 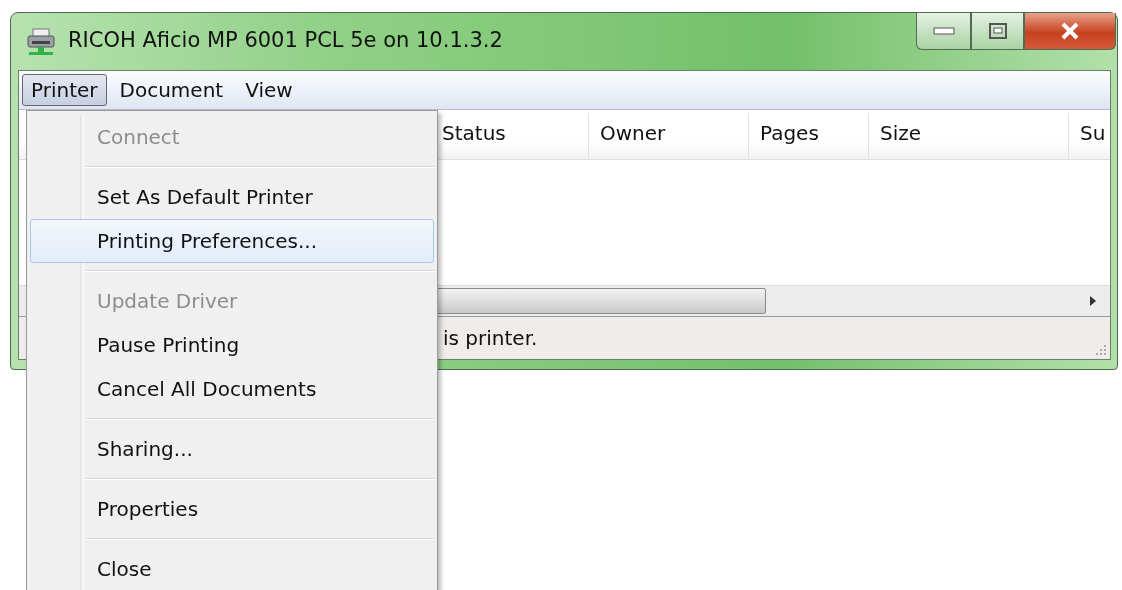 I want to click on column-header: Su, so click(x=1089, y=136).